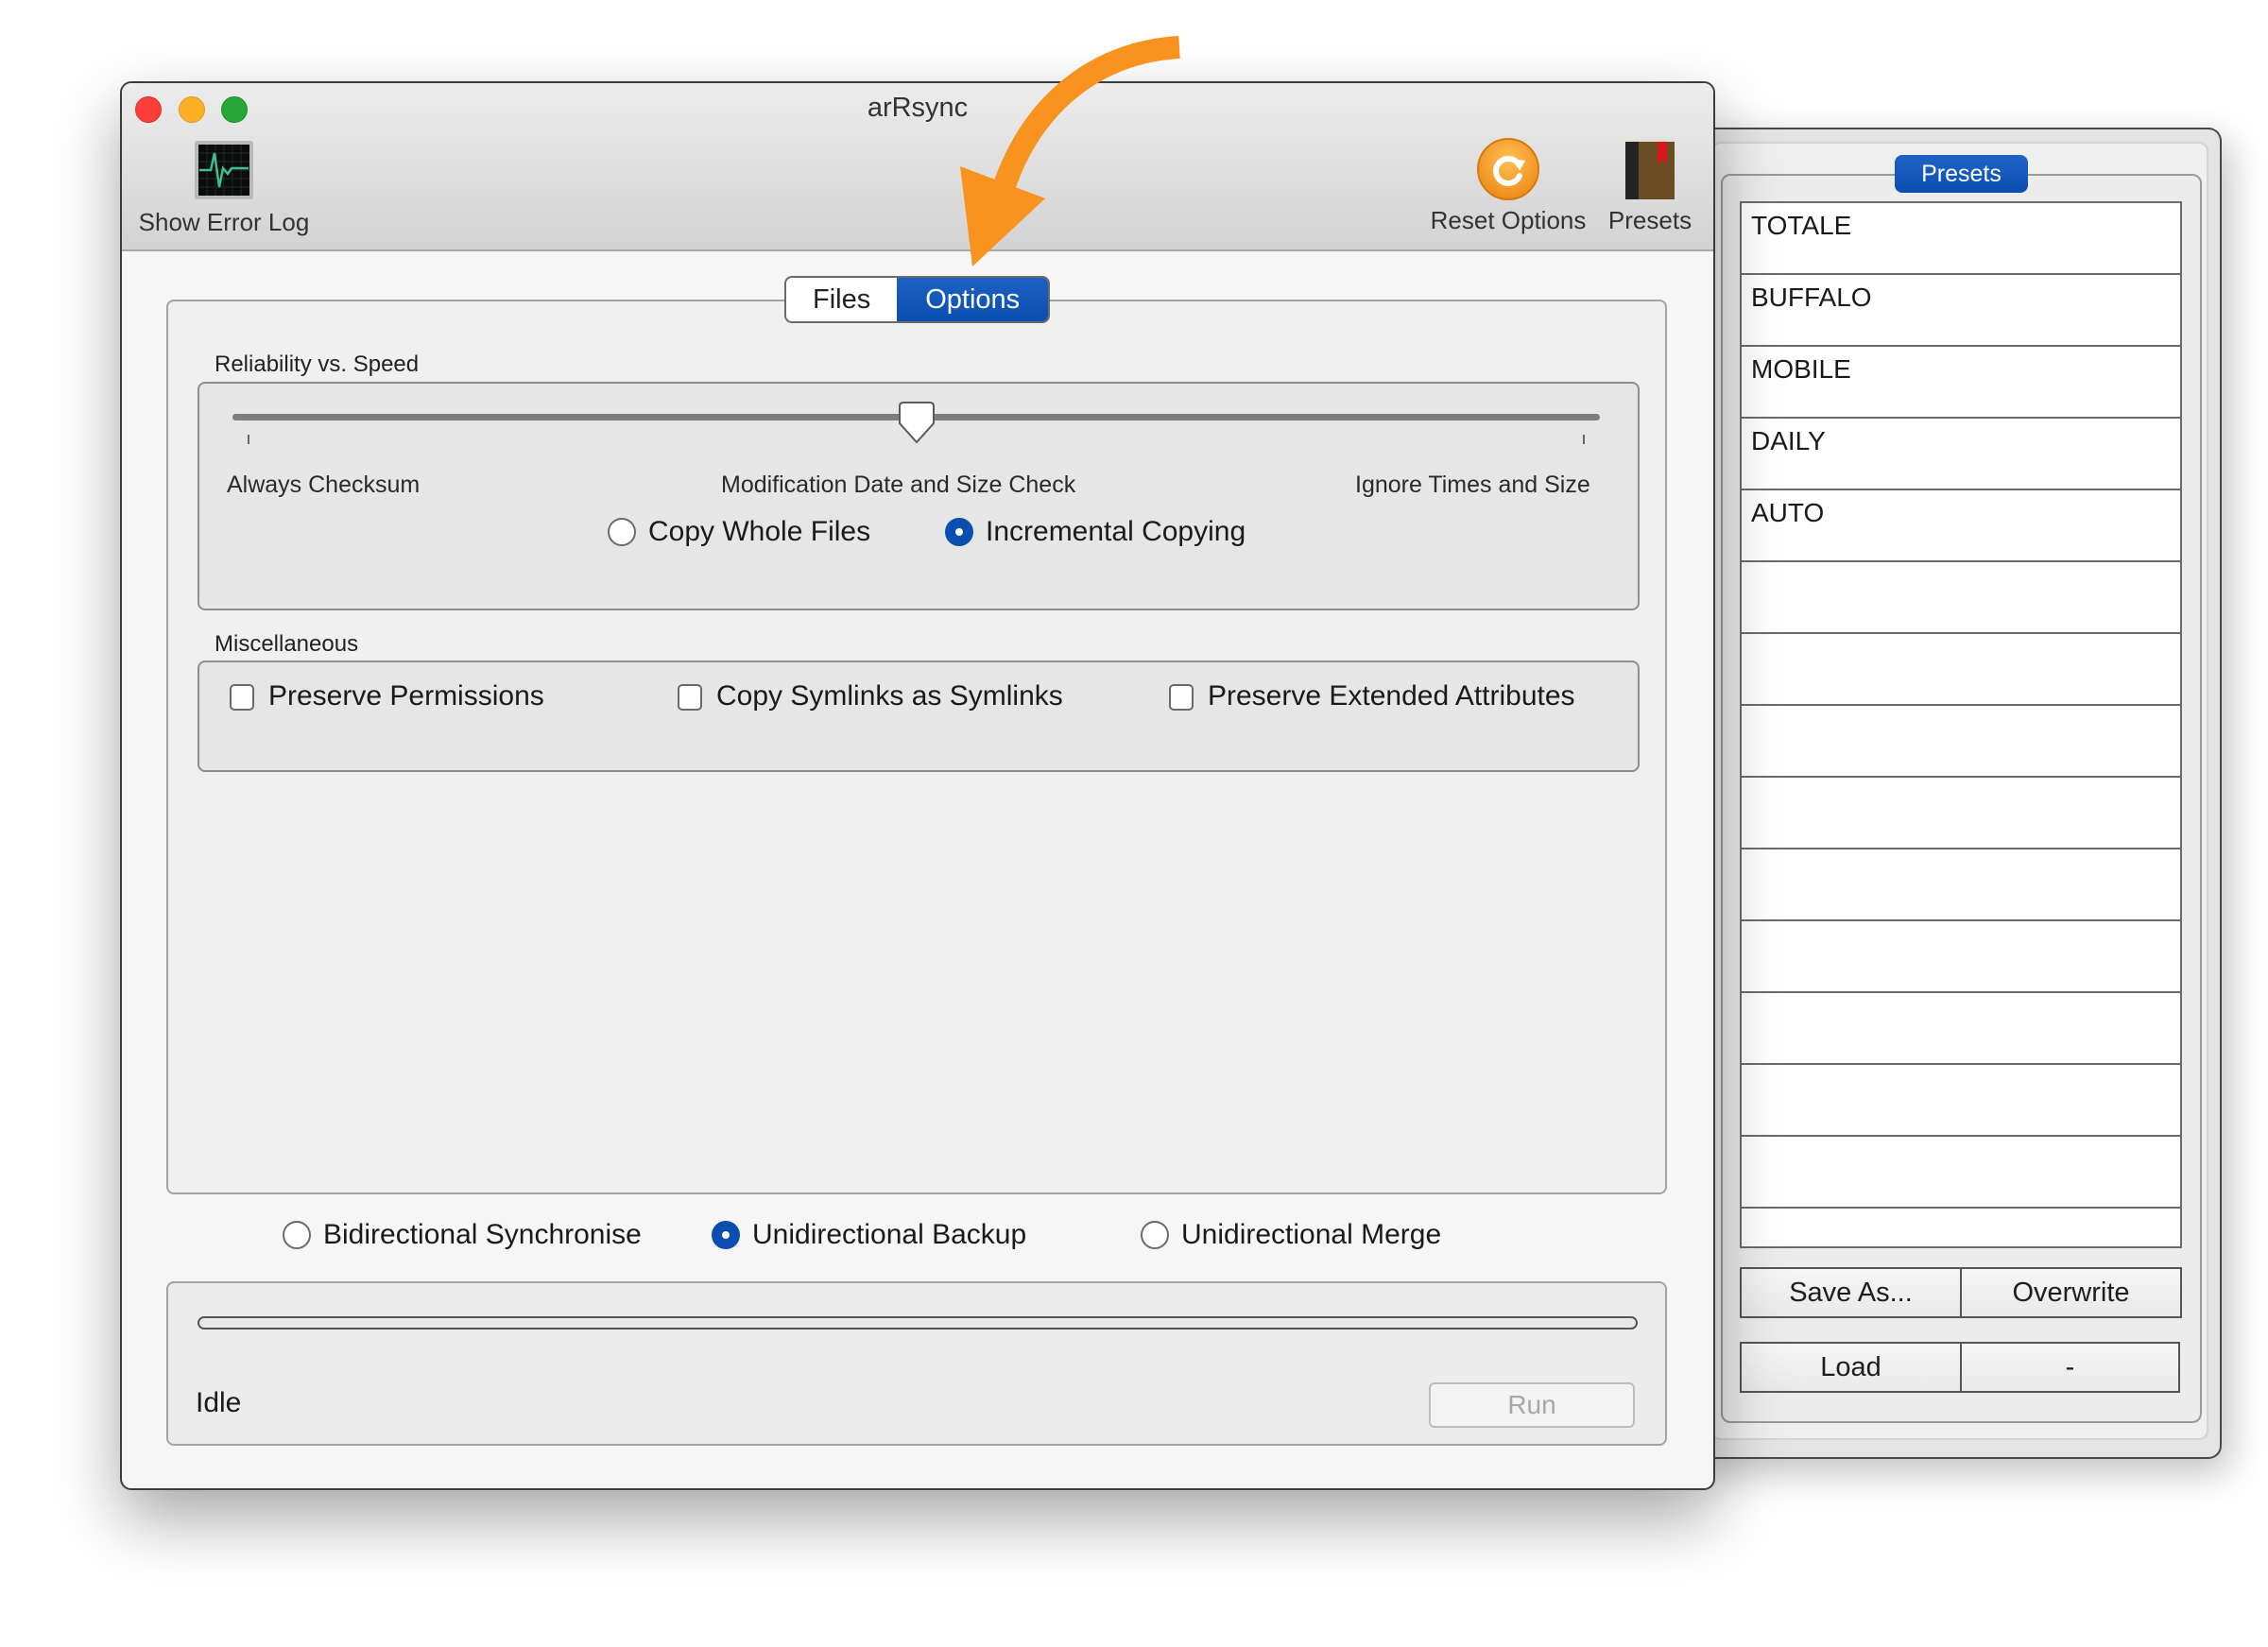 Image resolution: width=2268 pixels, height=1647 pixels. What do you see at coordinates (1961, 454) in the screenshot?
I see `preset-list-item: DAILY` at bounding box center [1961, 454].